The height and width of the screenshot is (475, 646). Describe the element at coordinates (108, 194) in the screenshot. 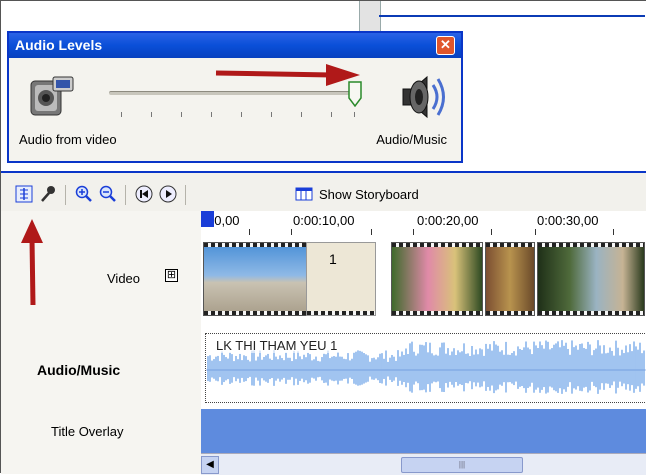

I see `zoom-out-icon` at that location.